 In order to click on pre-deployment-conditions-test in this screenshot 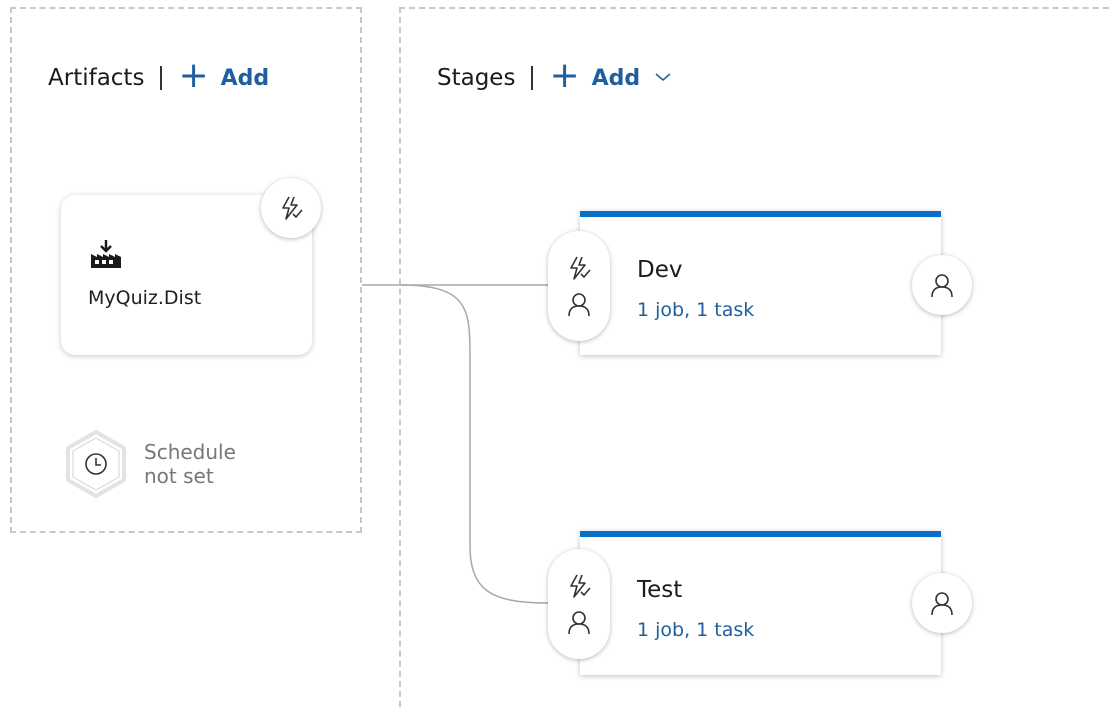, I will do `click(579, 604)`.